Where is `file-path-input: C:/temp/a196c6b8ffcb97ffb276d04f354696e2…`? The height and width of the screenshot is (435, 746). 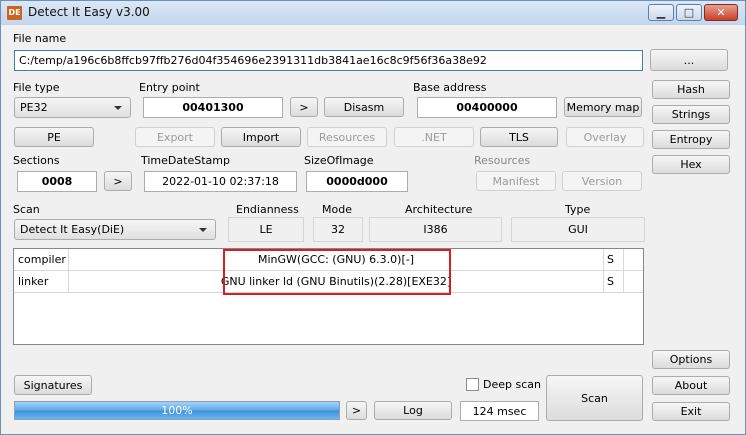
file-path-input: C:/temp/a196c6b8ffcb97ffb276d04f354696e2… is located at coordinates (328, 60).